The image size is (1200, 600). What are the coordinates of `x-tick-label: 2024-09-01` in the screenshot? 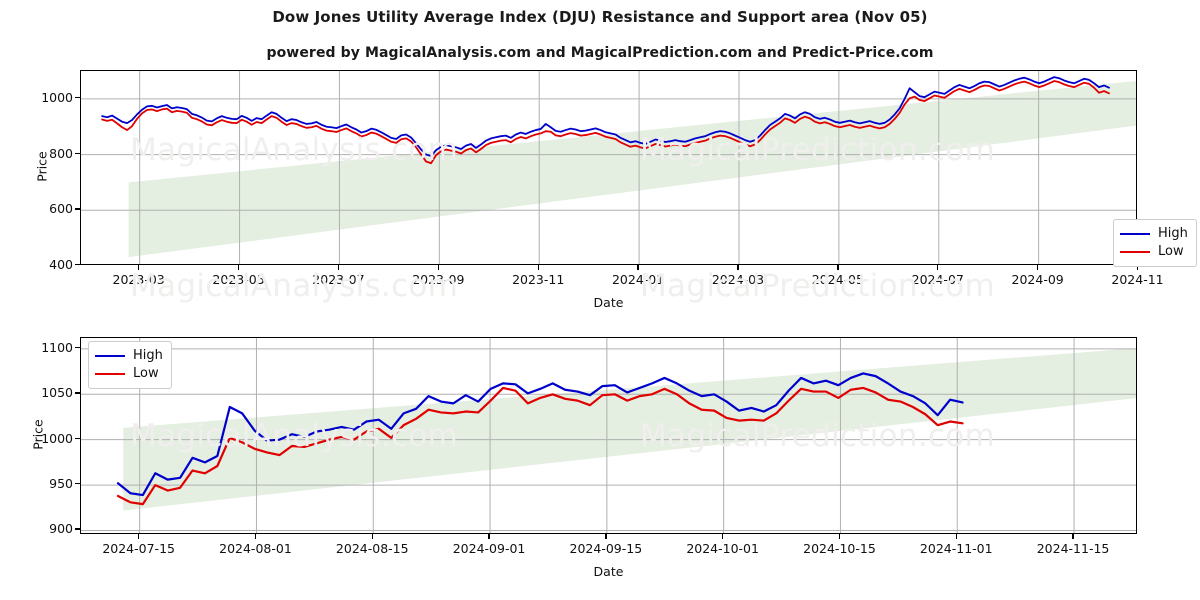 It's located at (489, 548).